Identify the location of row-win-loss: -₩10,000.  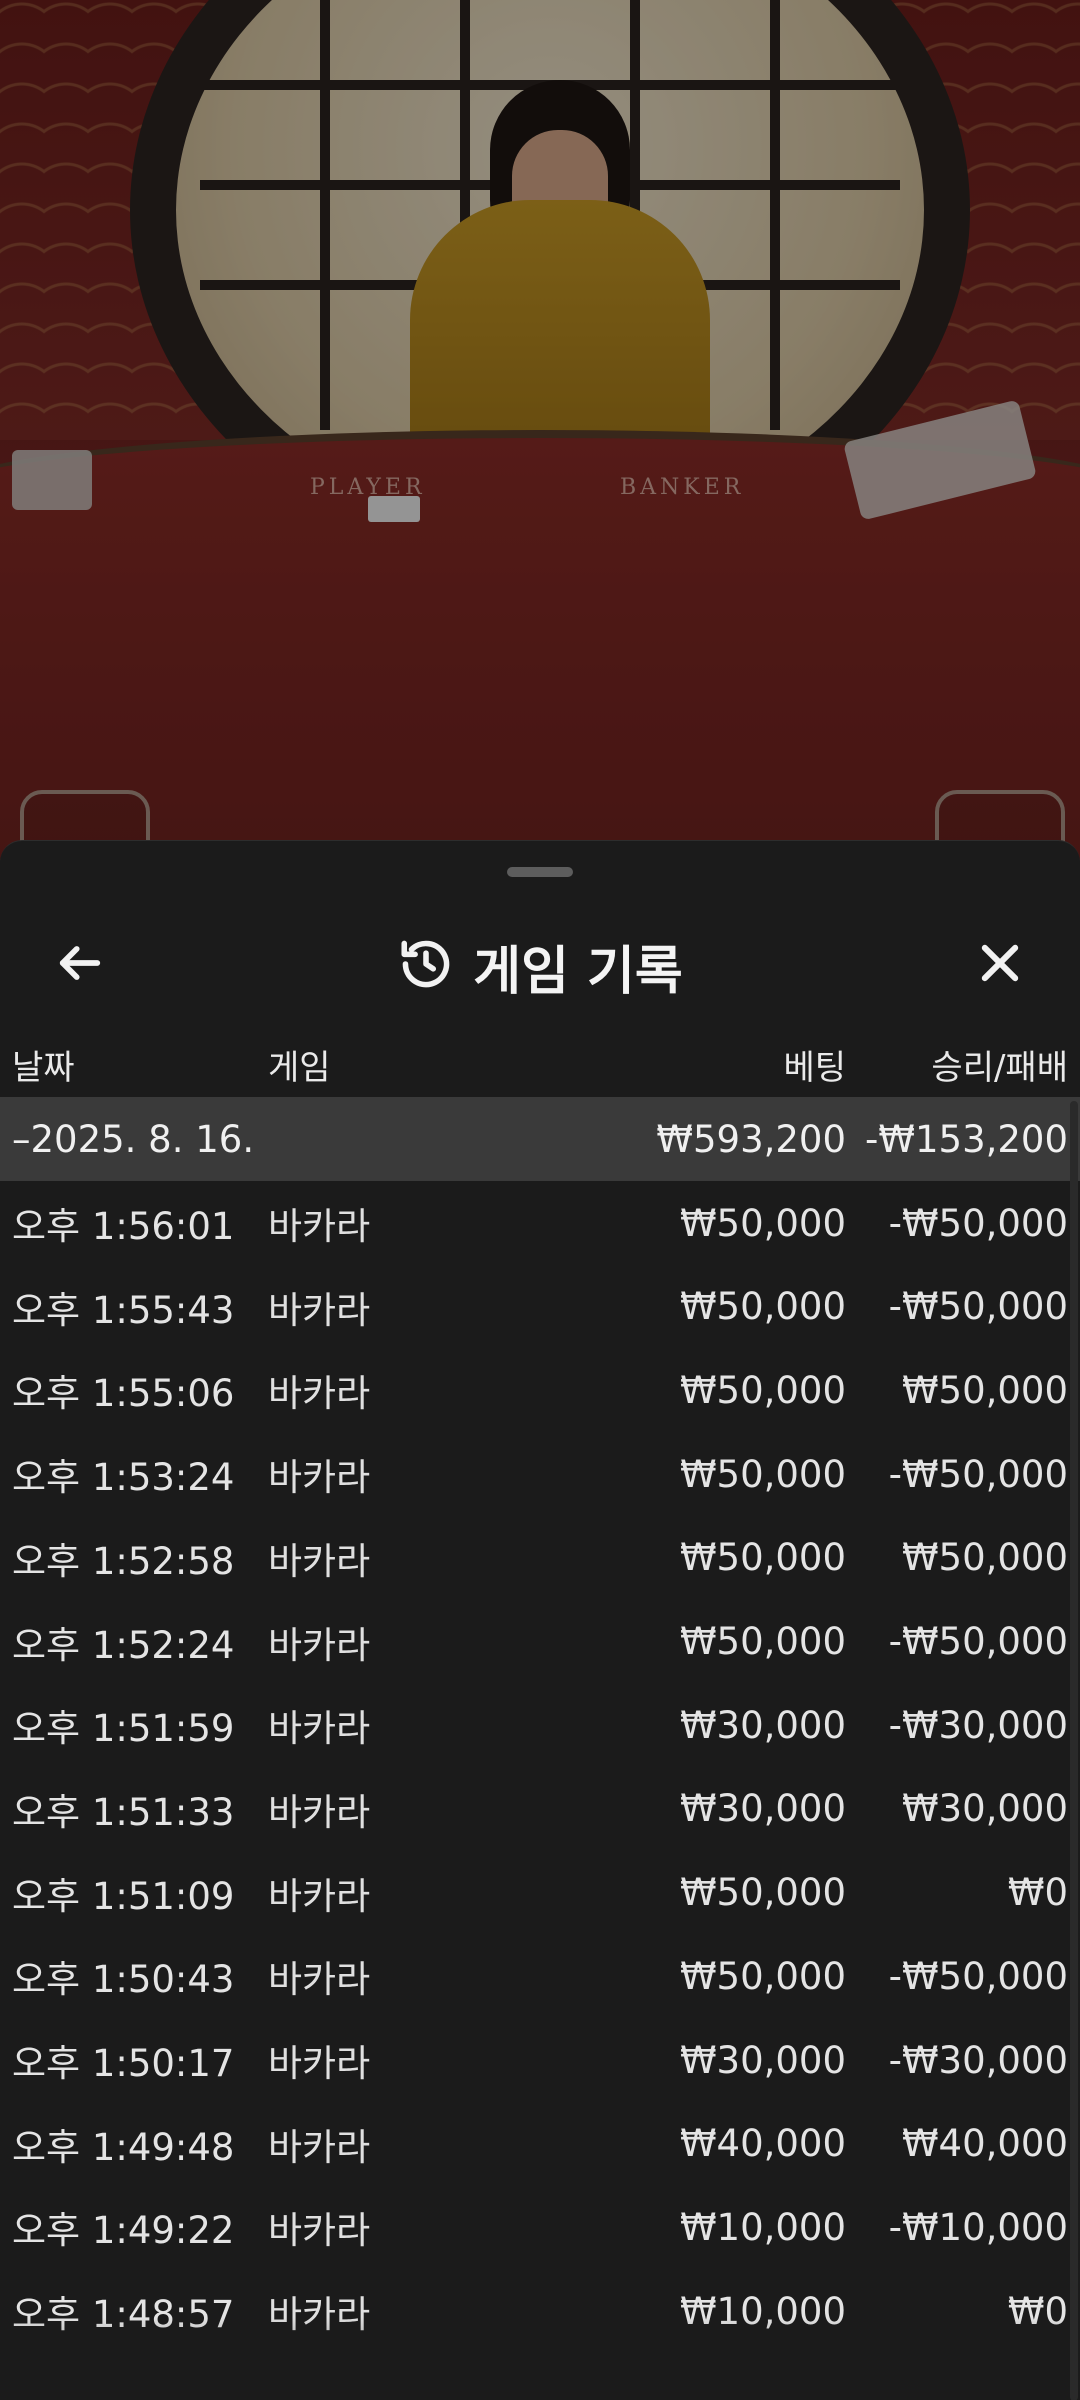
(978, 2227).